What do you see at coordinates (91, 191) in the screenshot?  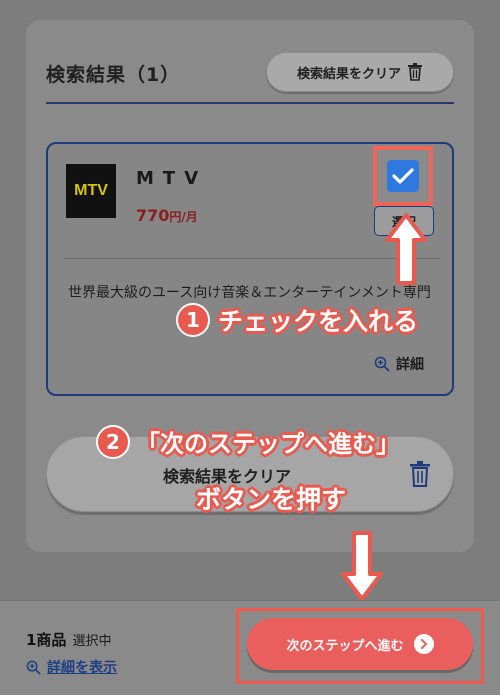 I see `mtv-logo: MTV` at bounding box center [91, 191].